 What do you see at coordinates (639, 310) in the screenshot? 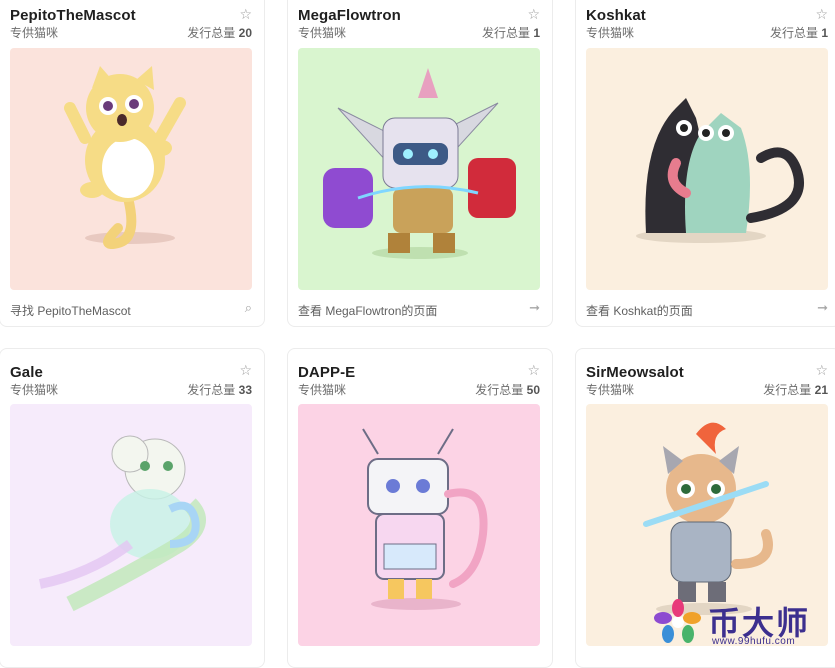
I see `card-footer-link: 查看 Koshkat的页面` at bounding box center [639, 310].